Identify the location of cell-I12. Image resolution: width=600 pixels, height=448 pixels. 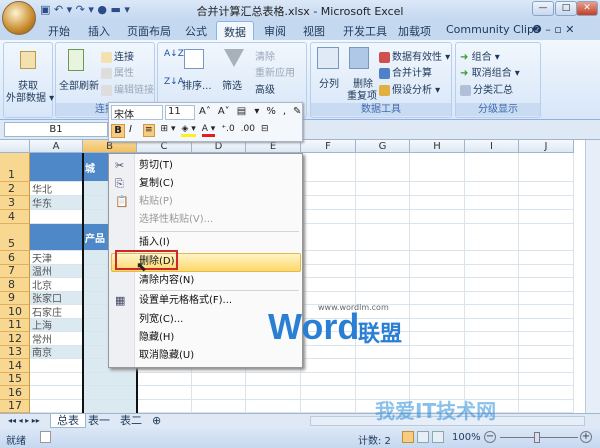
(492, 339).